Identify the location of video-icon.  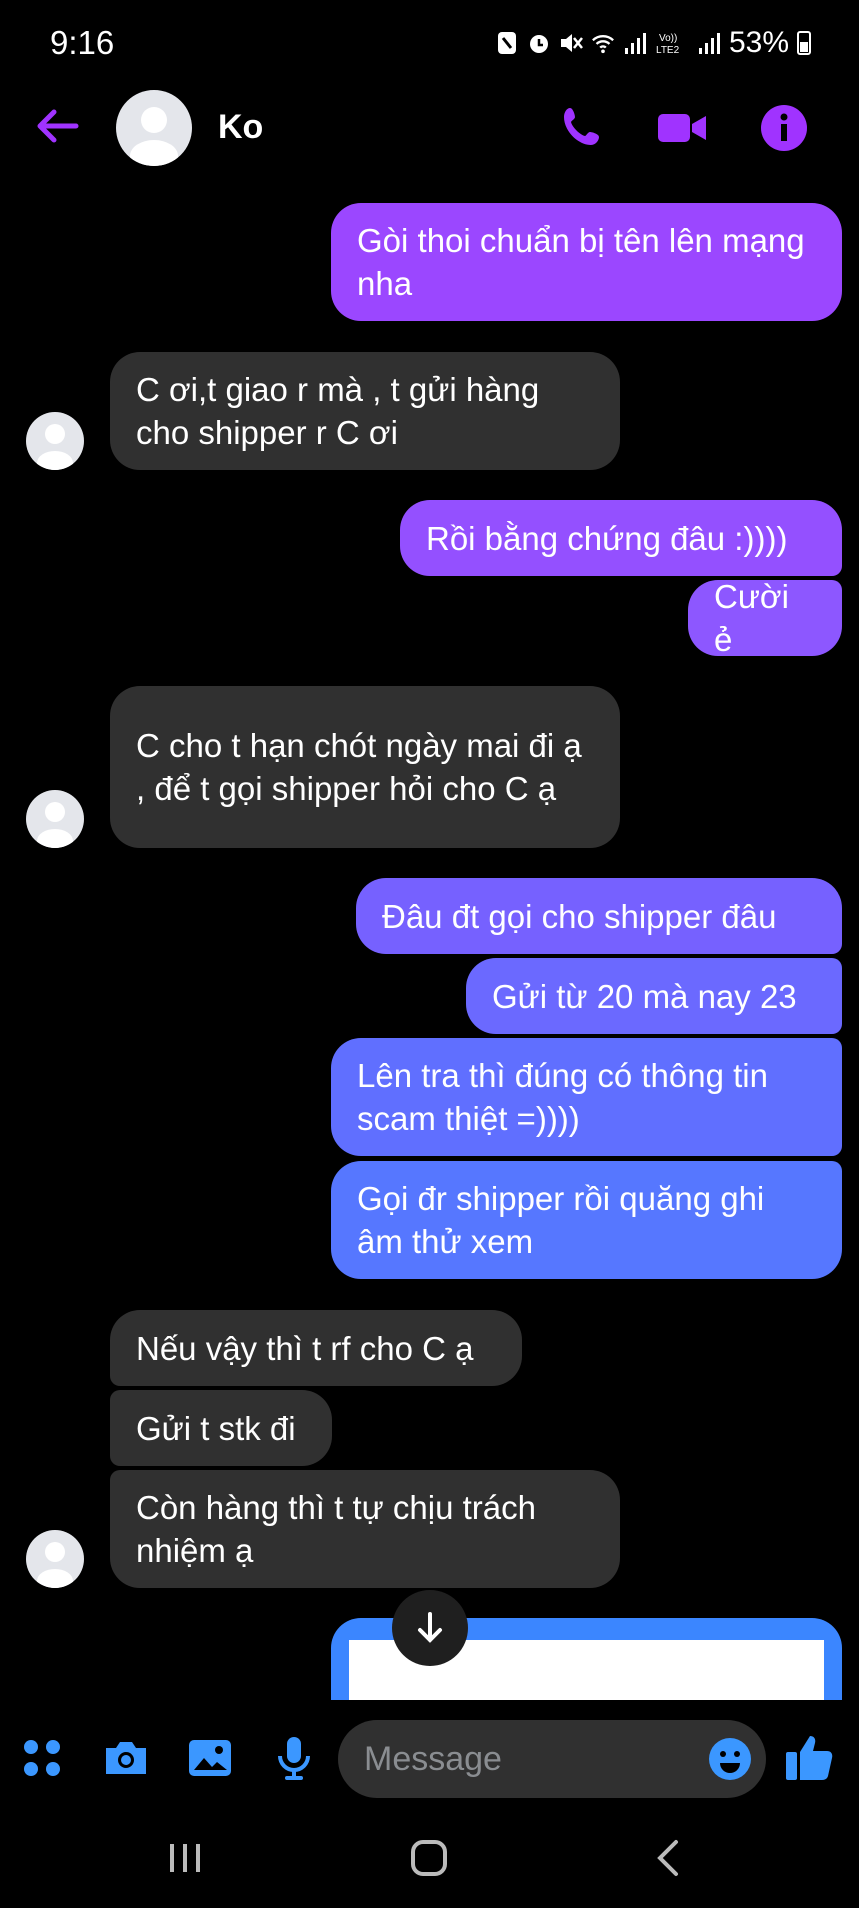
(682, 128).